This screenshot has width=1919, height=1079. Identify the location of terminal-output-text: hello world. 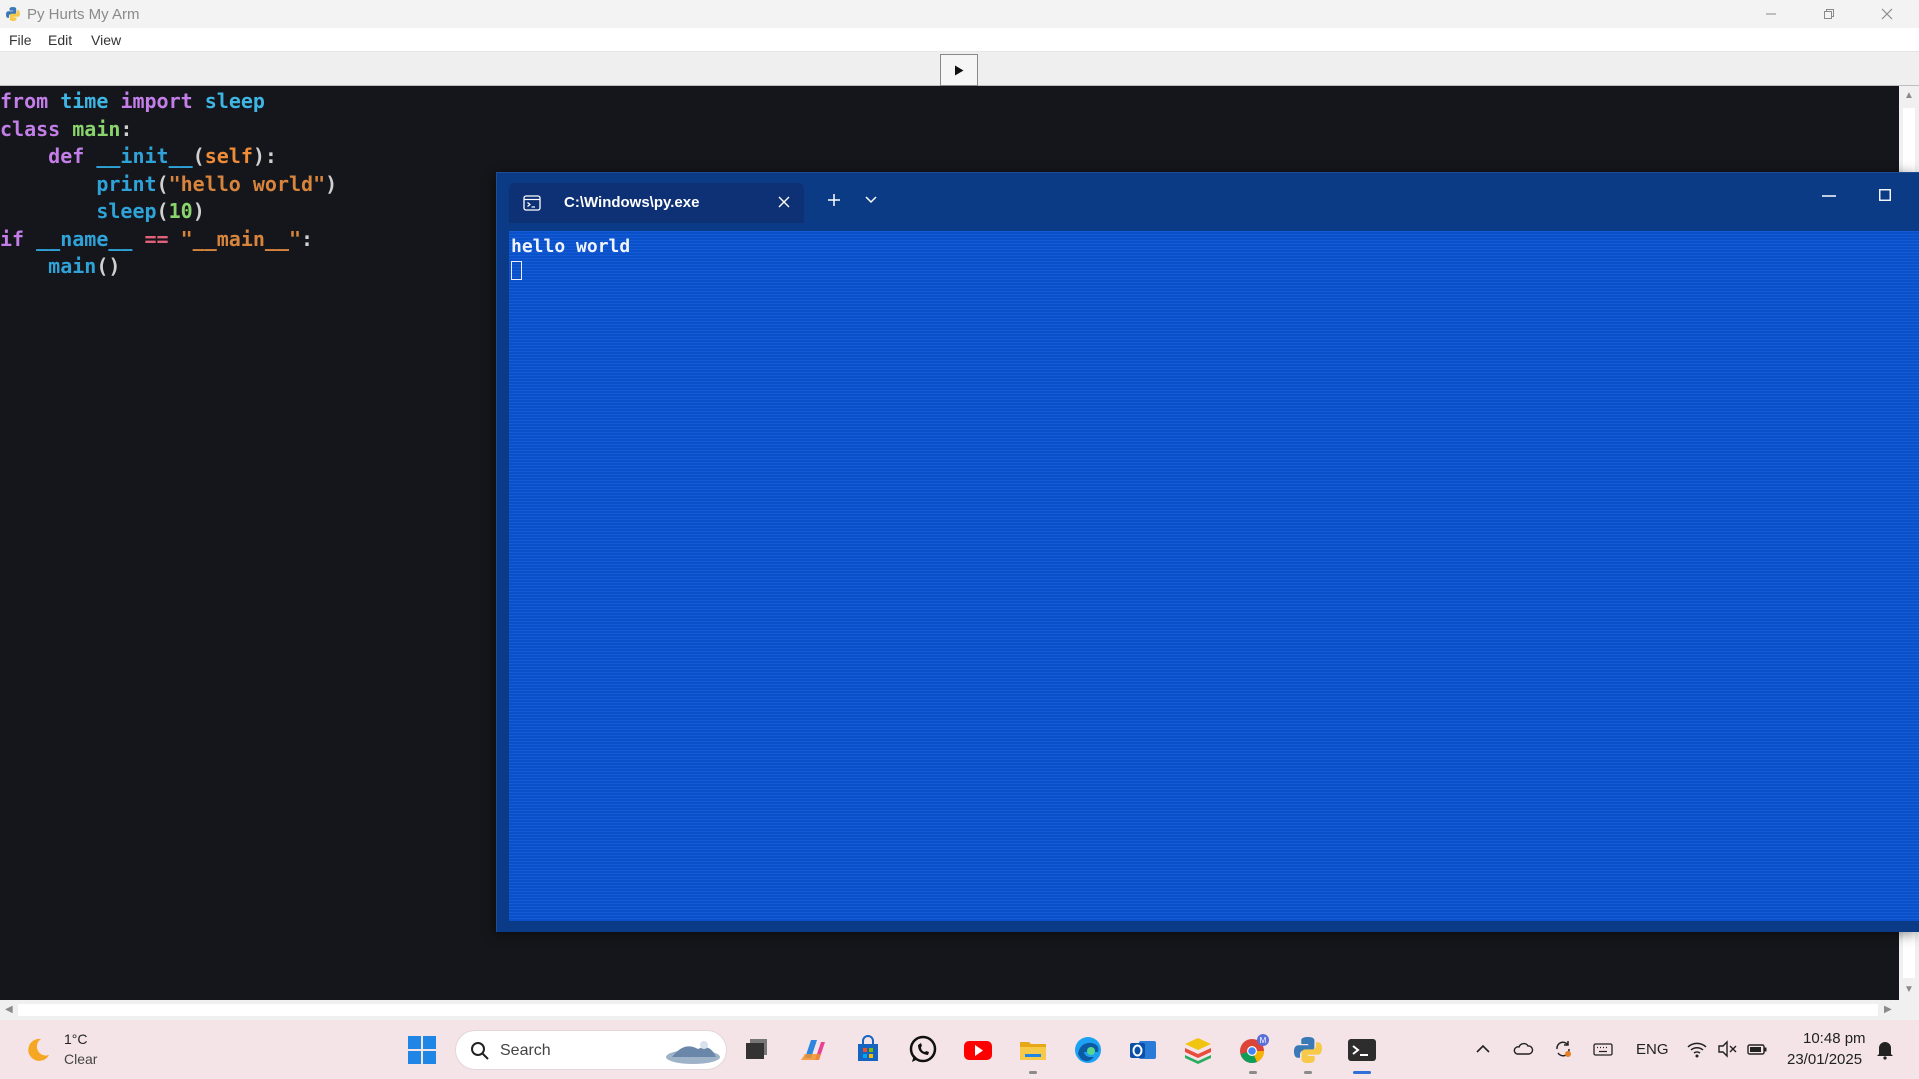
(571, 246).